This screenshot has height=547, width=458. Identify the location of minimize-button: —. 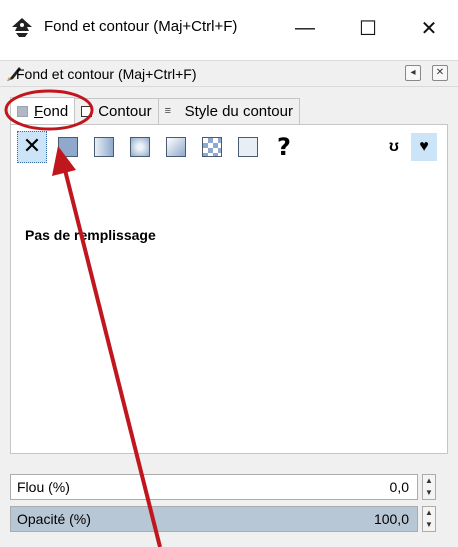
(305, 28).